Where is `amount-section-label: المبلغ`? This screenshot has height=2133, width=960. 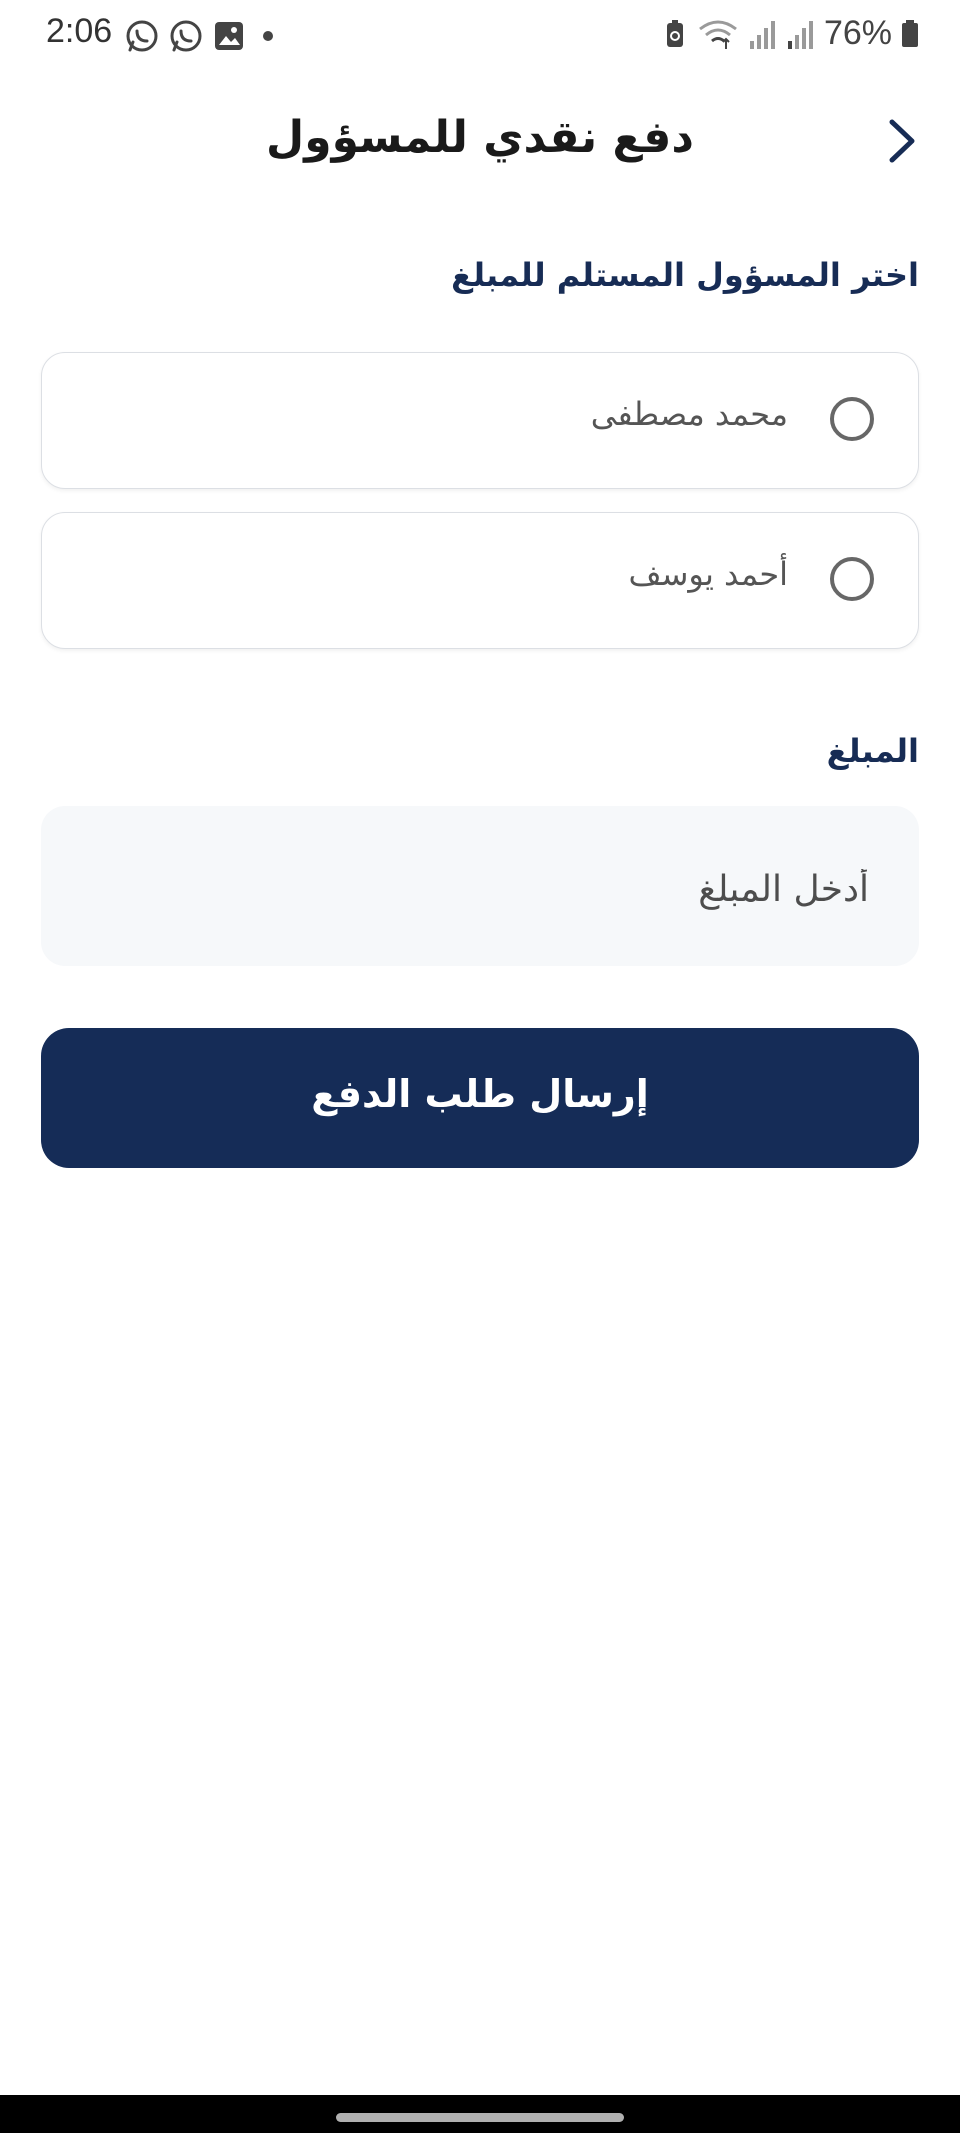 amount-section-label: المبلغ is located at coordinates (872, 751).